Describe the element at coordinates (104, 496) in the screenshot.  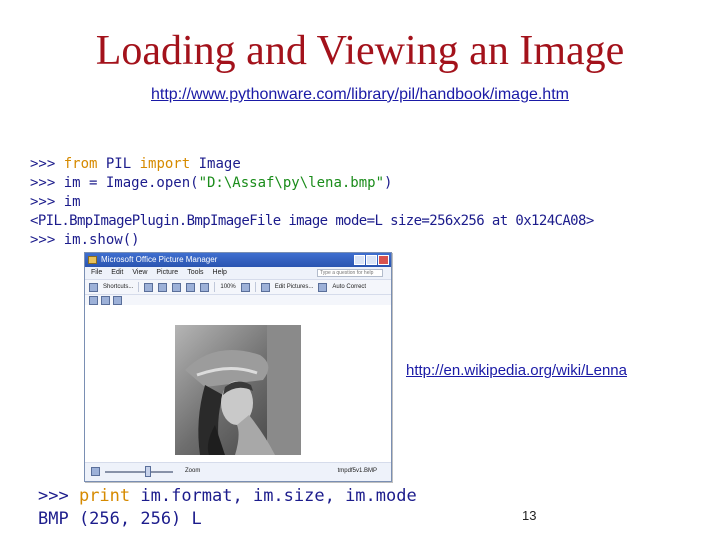
I see `code-keyword: print` at that location.